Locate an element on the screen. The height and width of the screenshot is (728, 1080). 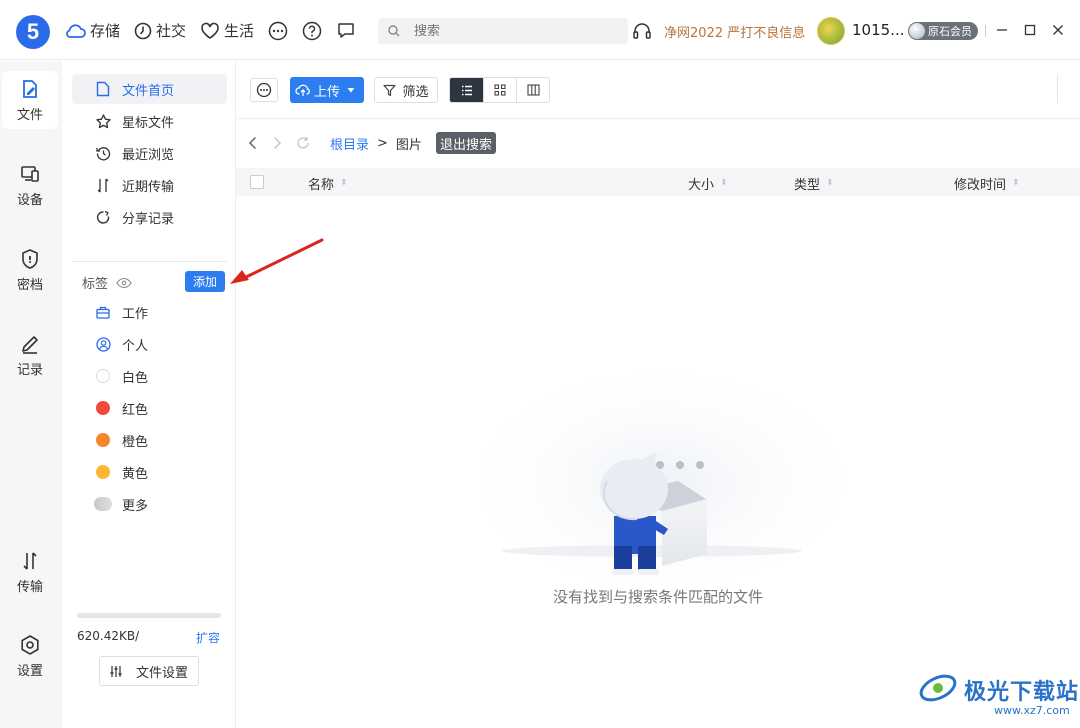
sidebar-item-label: 星标文件 is located at coordinates (148, 123).